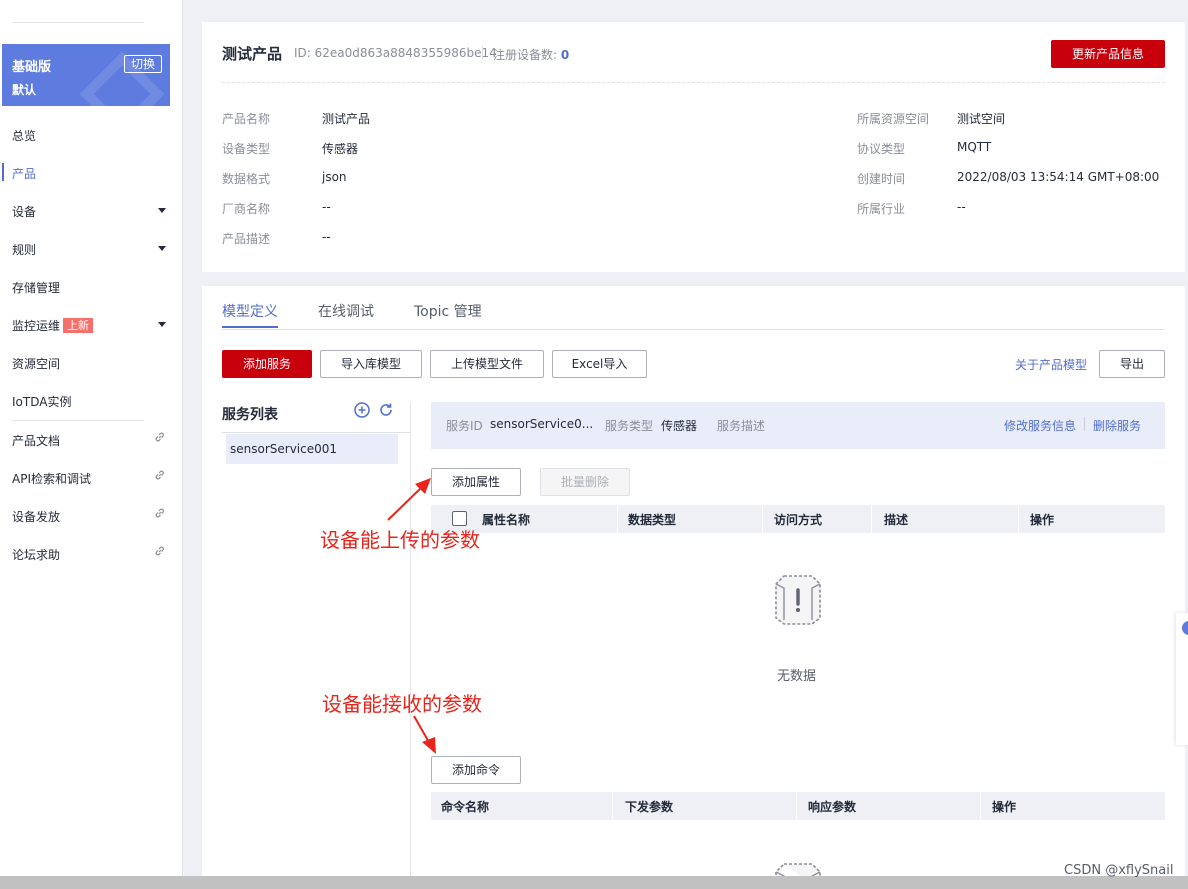 The width and height of the screenshot is (1188, 889). Describe the element at coordinates (36, 441) in the screenshot. I see `sidebar-item-label: 产品文档` at that location.